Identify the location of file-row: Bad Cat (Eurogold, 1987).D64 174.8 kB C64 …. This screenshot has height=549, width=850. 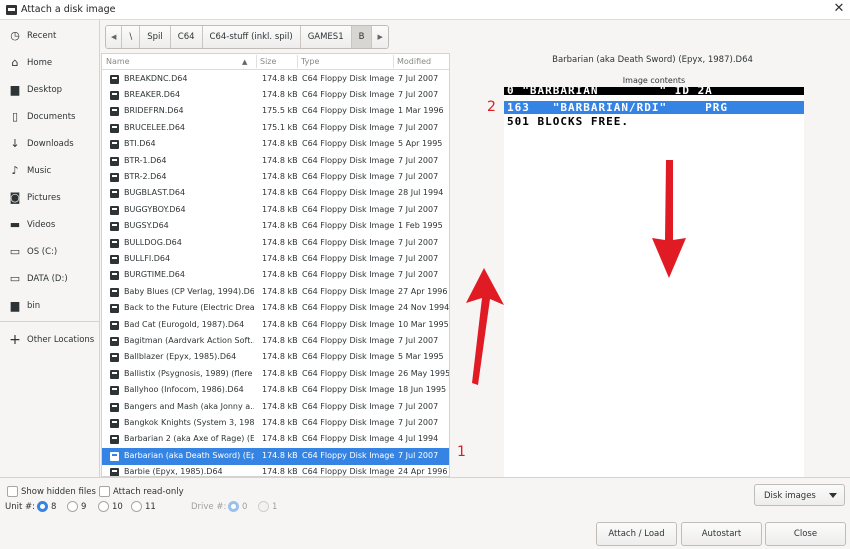
(275, 325).